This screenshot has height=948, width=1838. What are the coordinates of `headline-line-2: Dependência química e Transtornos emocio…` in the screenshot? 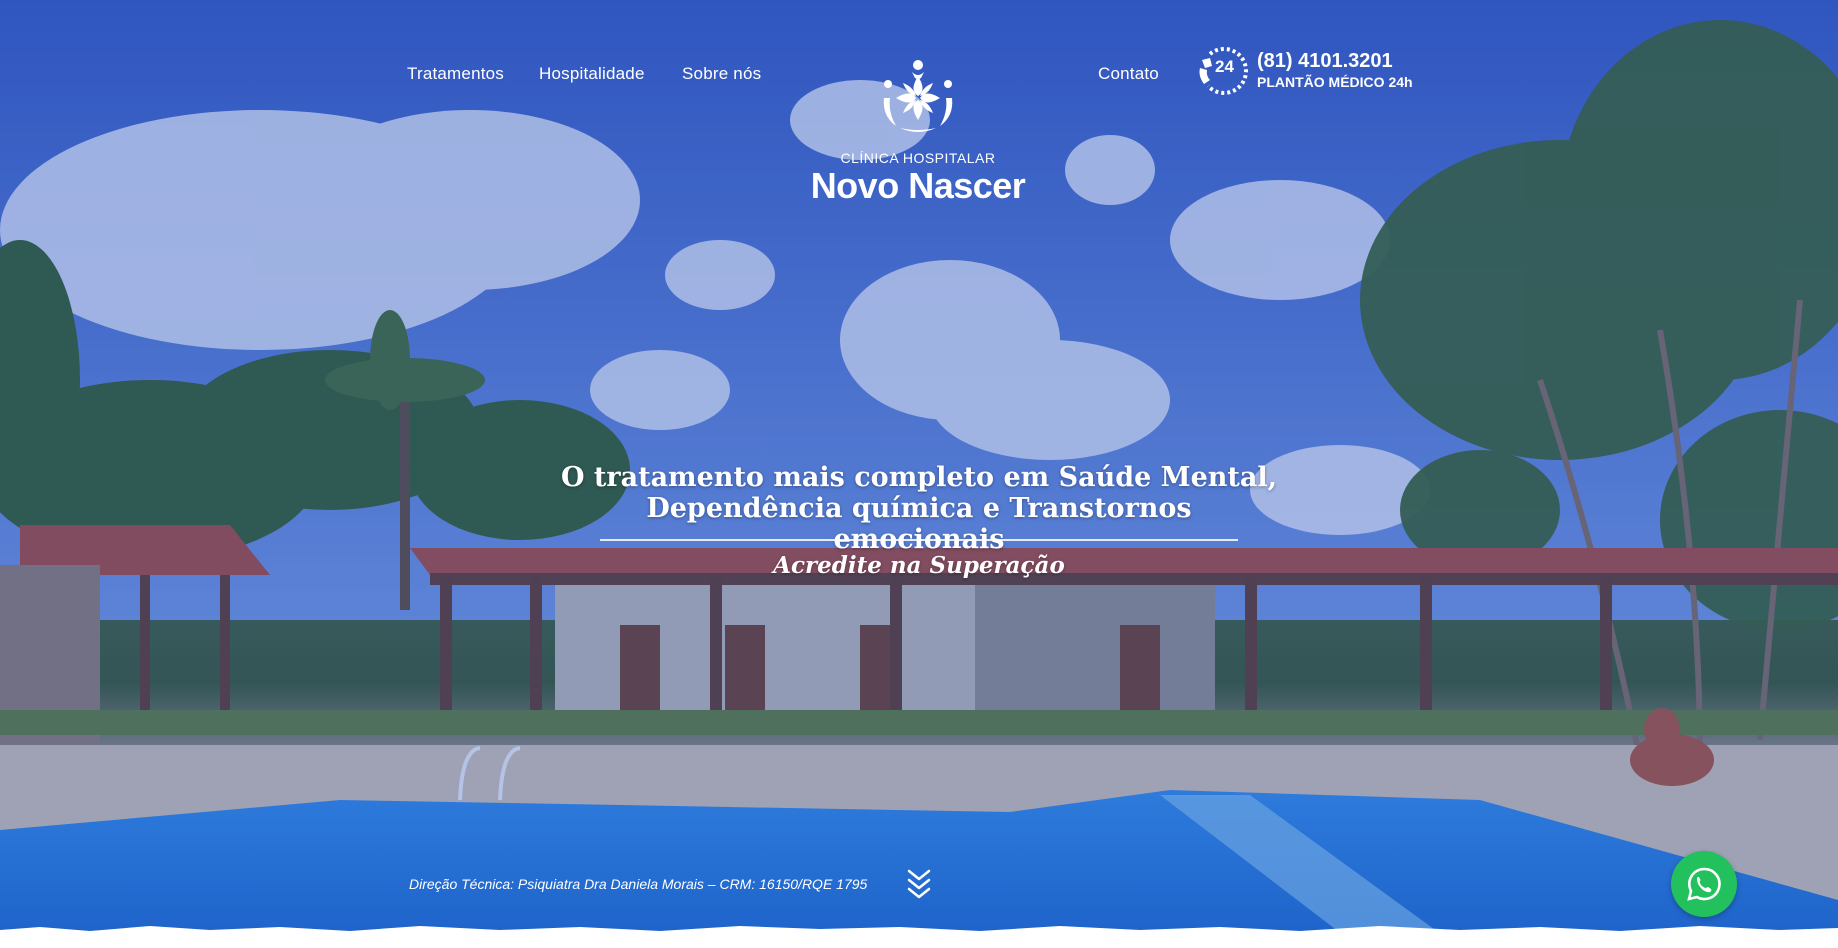 It's located at (919, 524).